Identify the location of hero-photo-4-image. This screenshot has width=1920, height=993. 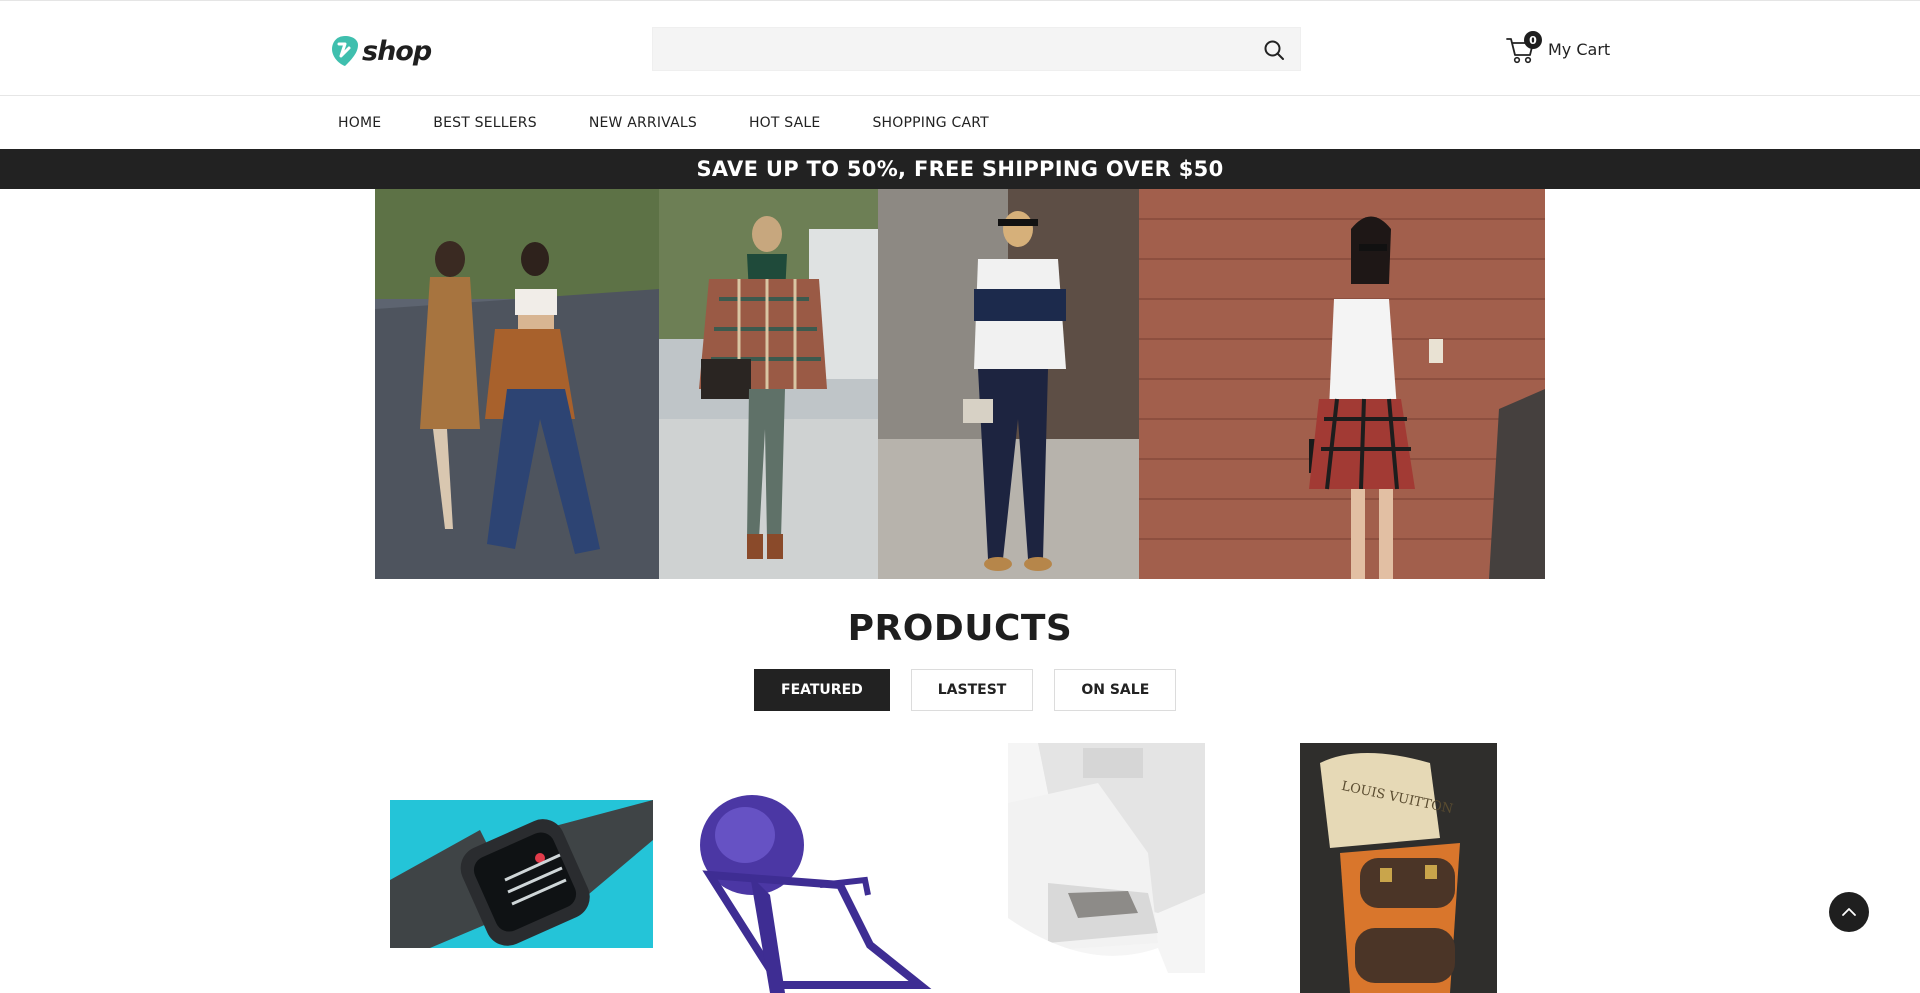
(1342, 384).